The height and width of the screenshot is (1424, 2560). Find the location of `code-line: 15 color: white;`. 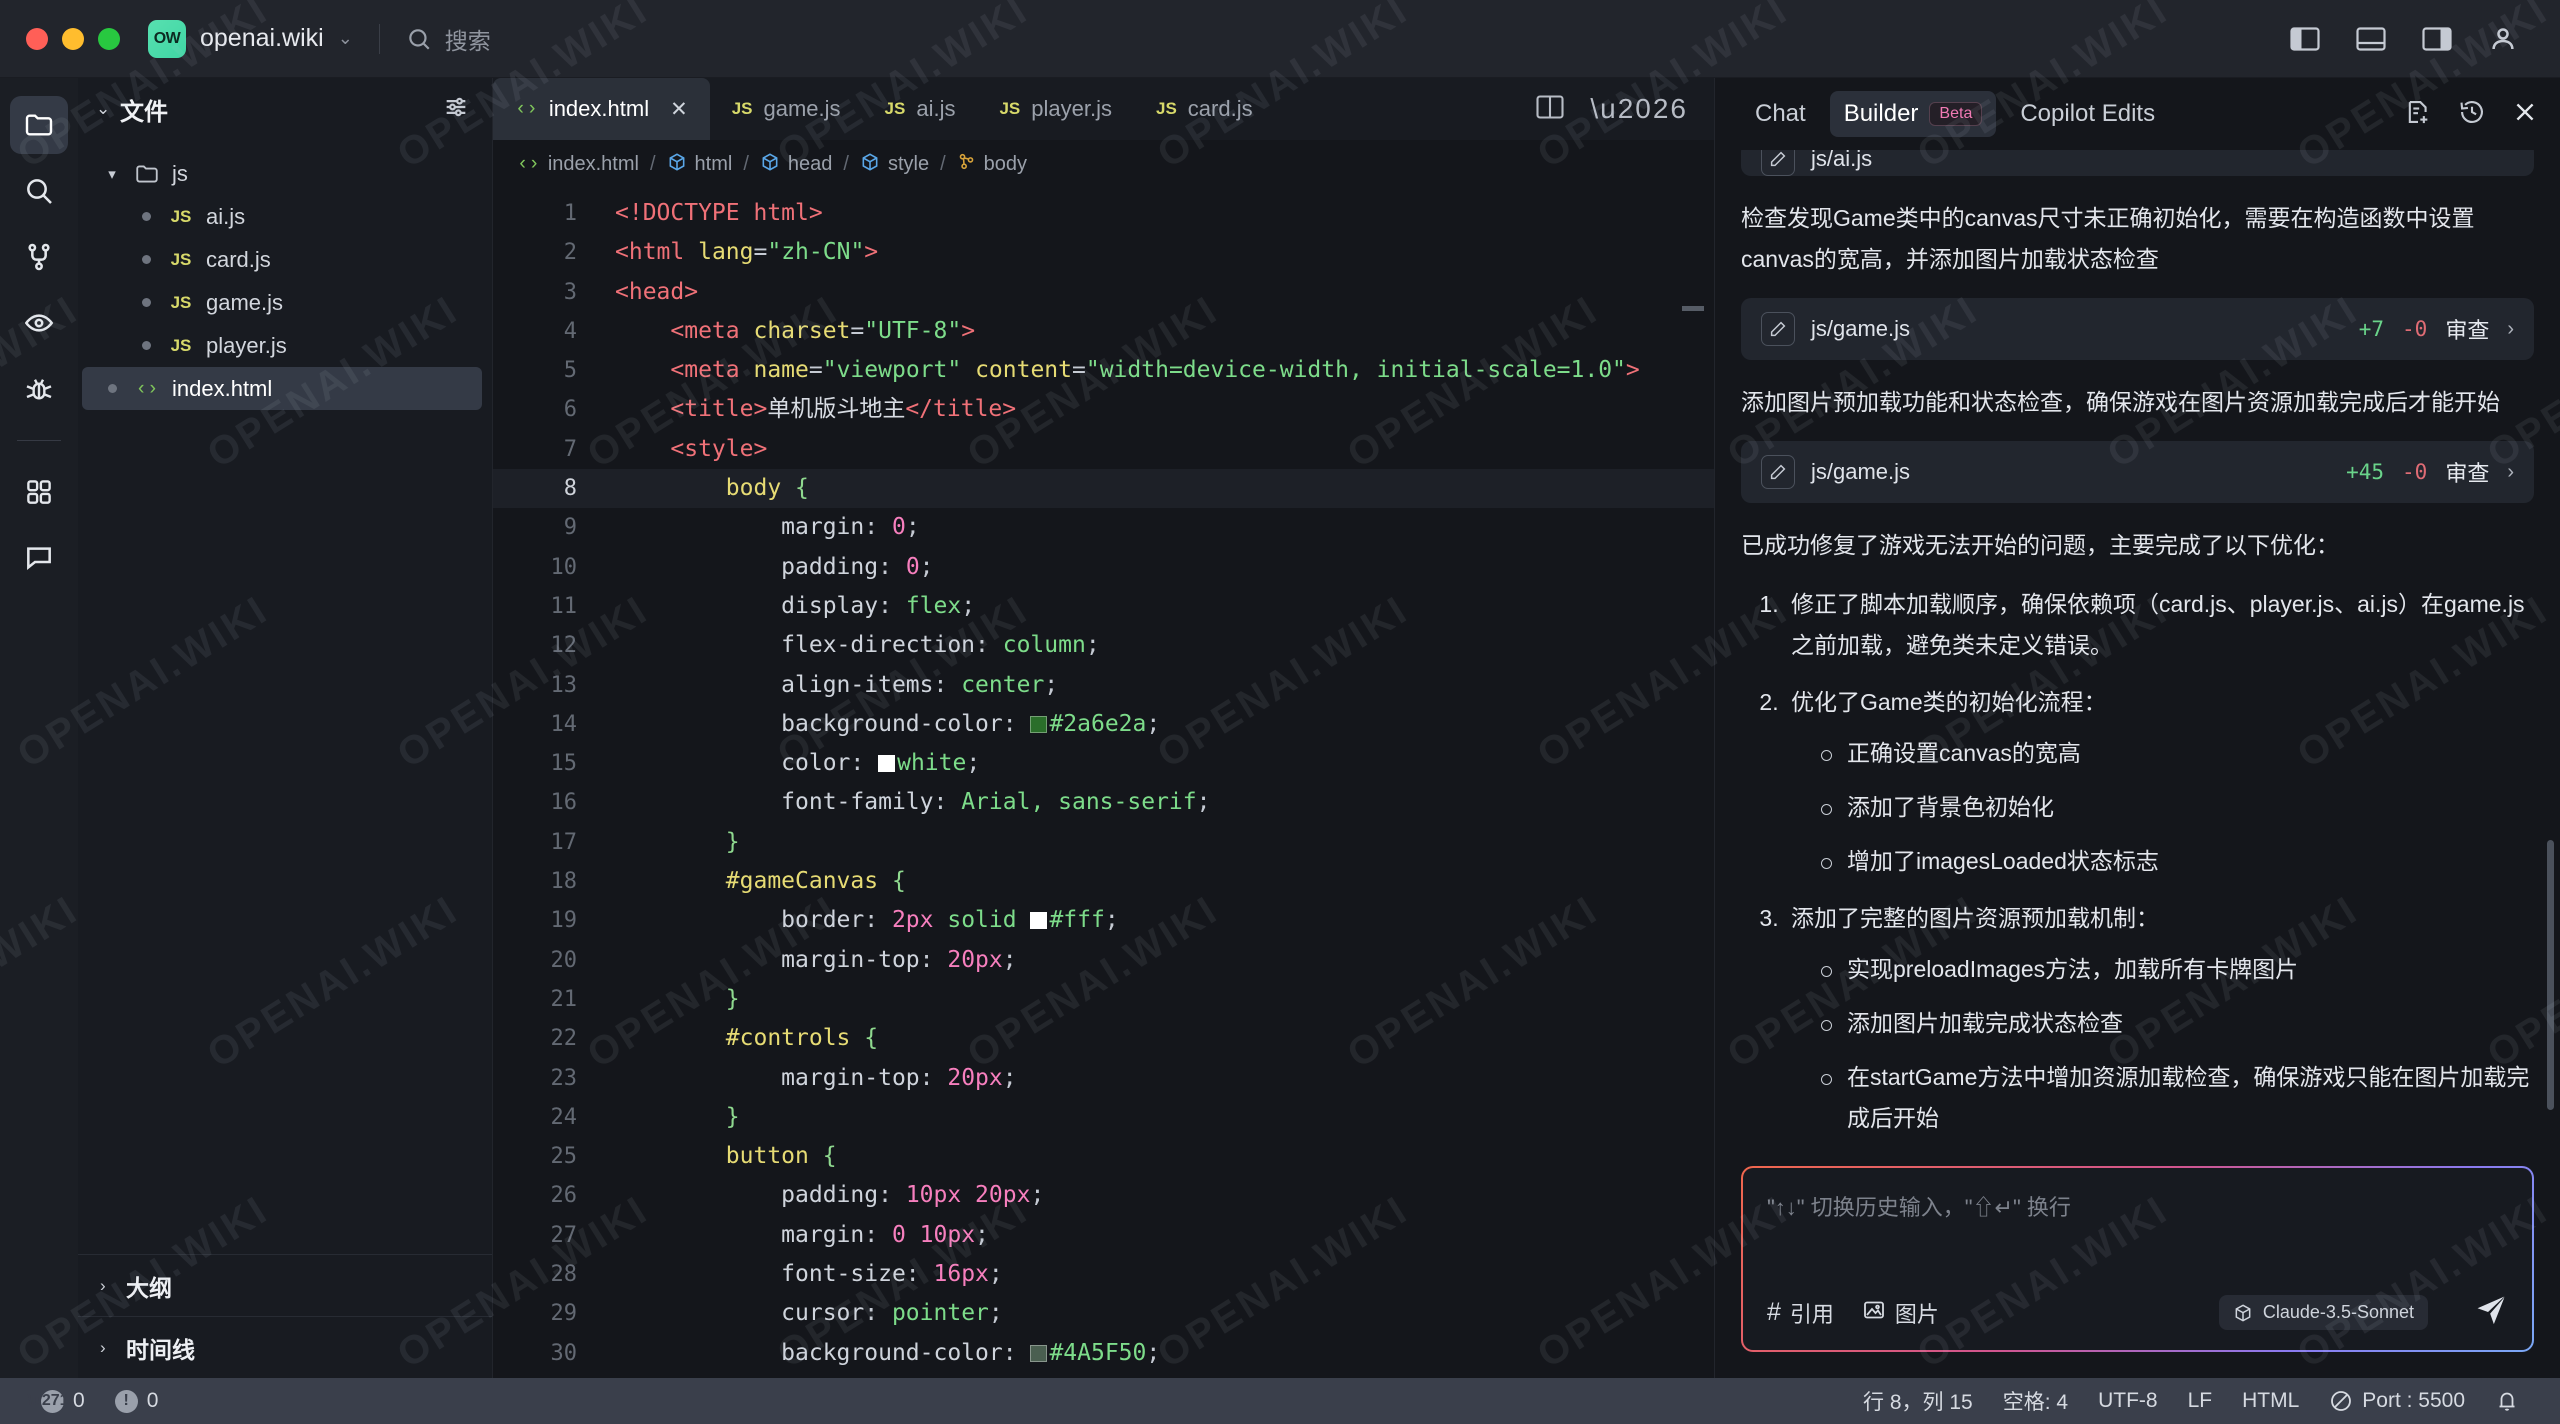

code-line: 15 color: white; is located at coordinates (1103, 763).